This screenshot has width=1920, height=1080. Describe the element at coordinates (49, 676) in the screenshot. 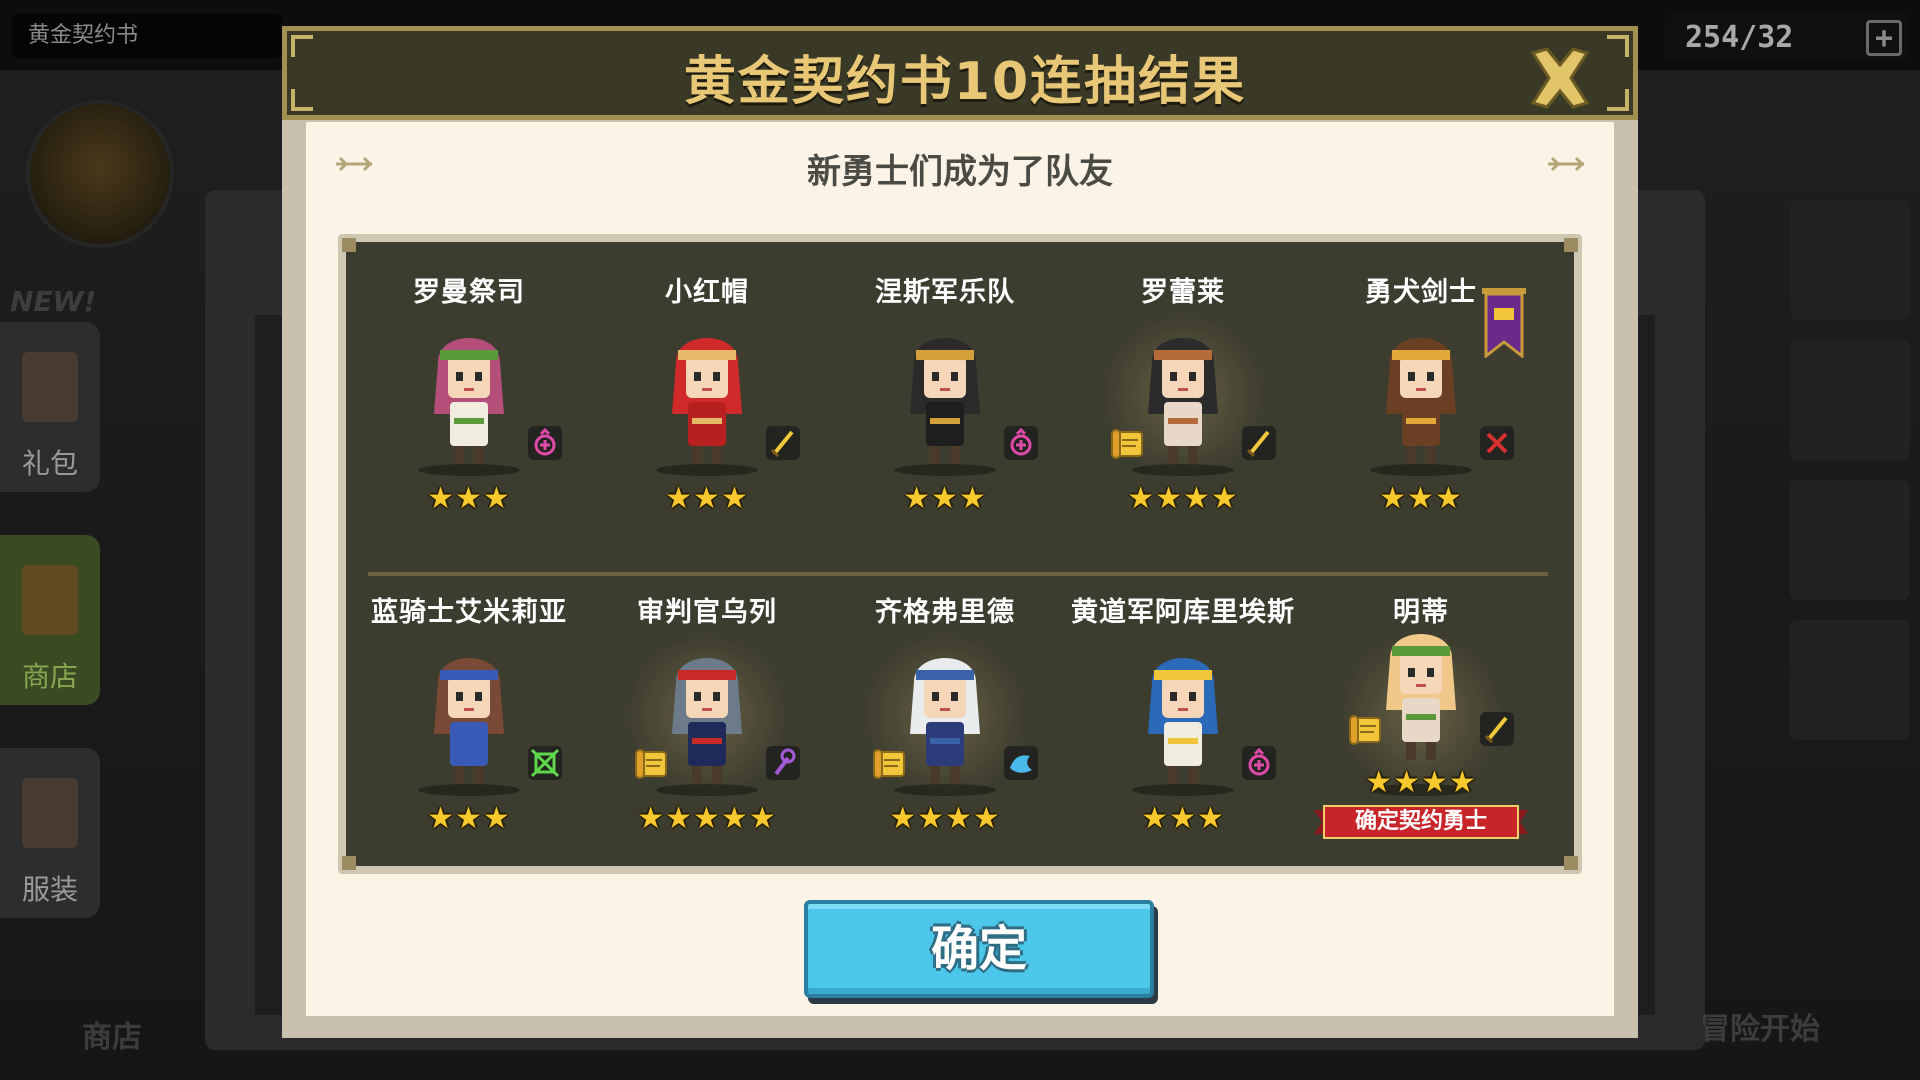

I see `menu-shop-label: 商店` at that location.